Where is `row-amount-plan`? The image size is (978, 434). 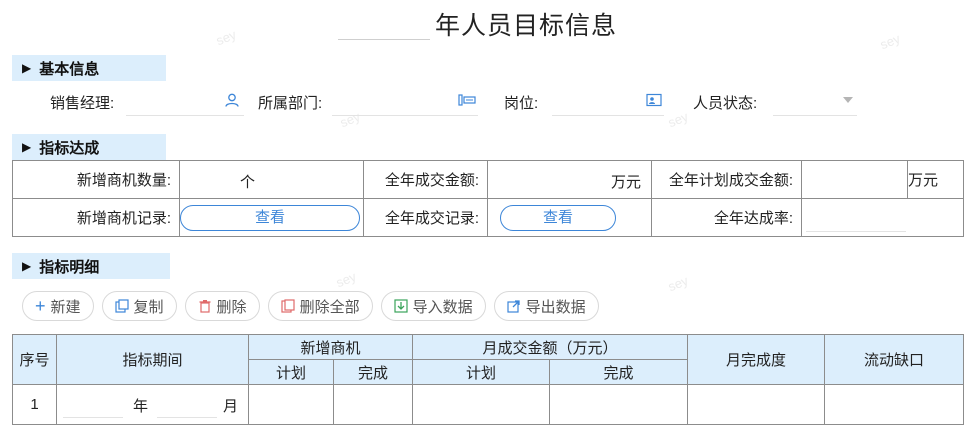
row-amount-plan is located at coordinates (481, 404).